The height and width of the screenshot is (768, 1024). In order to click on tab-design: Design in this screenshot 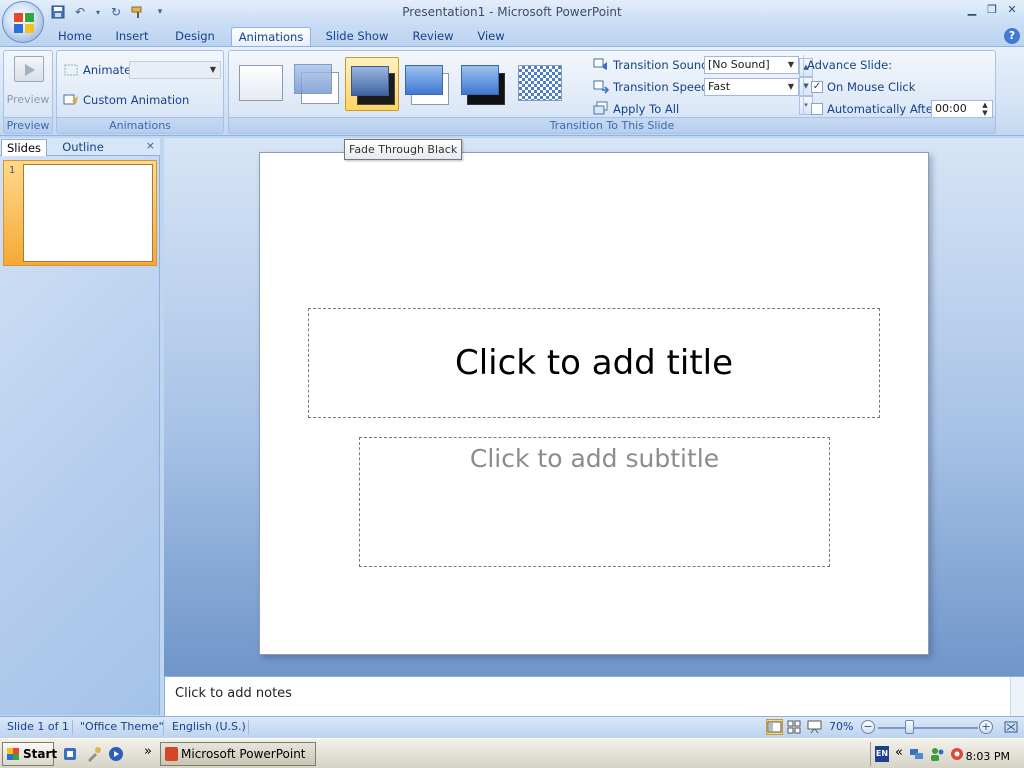, I will do `click(195, 37)`.